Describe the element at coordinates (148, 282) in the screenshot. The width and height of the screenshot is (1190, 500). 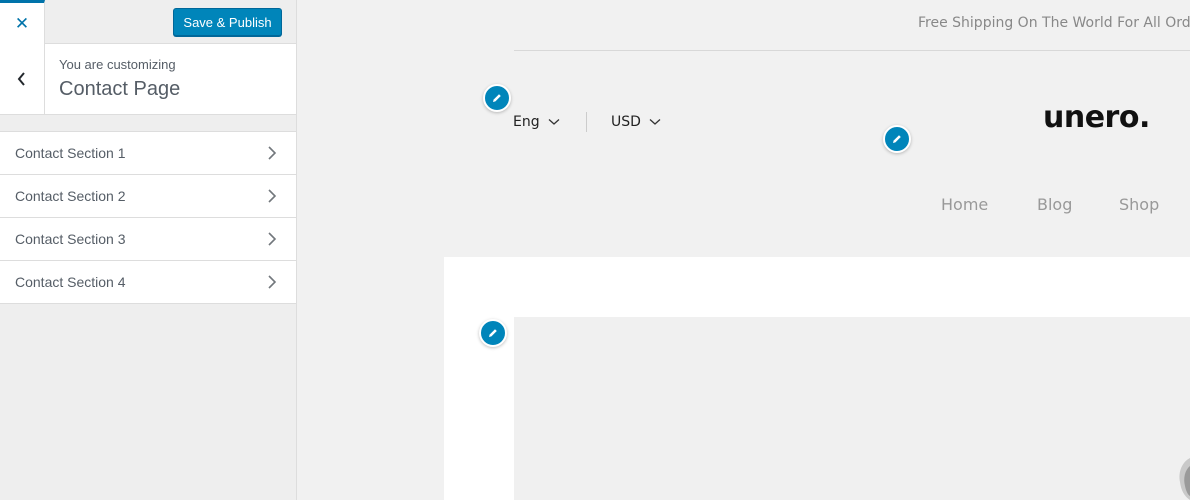
I see `section-item-contact-4: Contact Section 4` at that location.